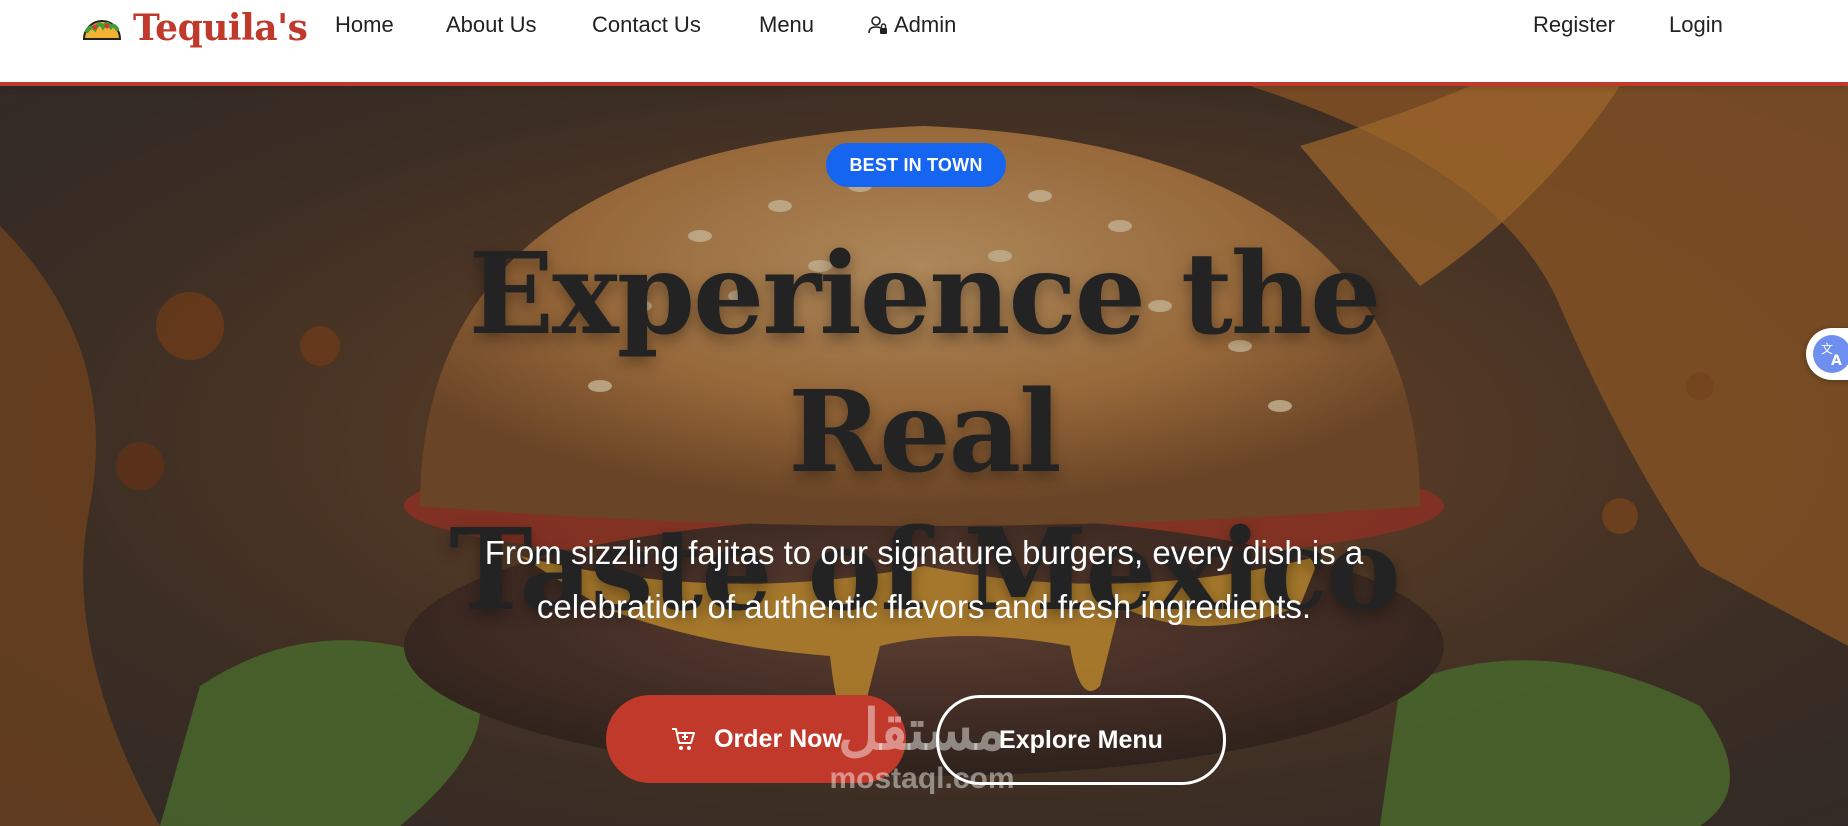 The height and width of the screenshot is (826, 1848). What do you see at coordinates (102, 30) in the screenshot?
I see `taco-icon` at bounding box center [102, 30].